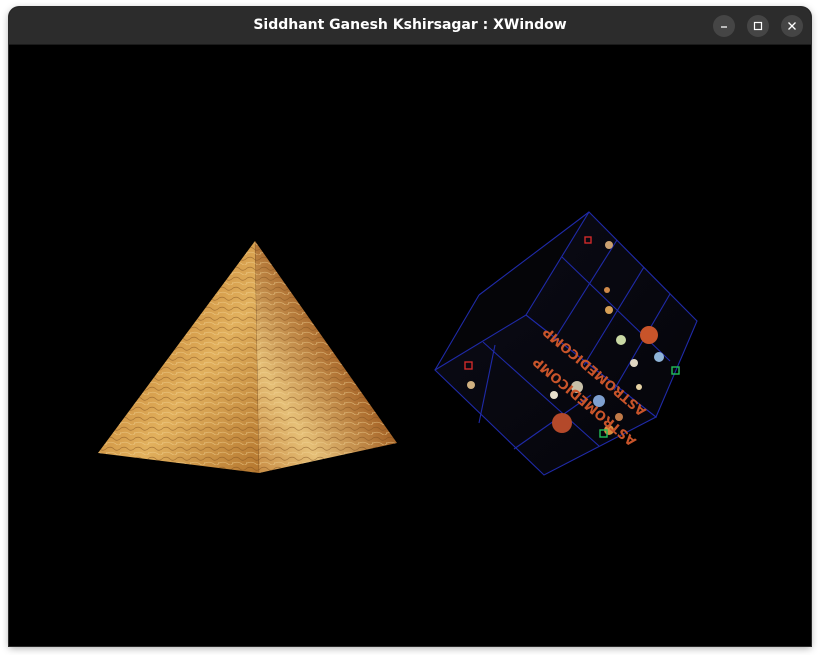  I want to click on minimize-icon, so click(724, 27).